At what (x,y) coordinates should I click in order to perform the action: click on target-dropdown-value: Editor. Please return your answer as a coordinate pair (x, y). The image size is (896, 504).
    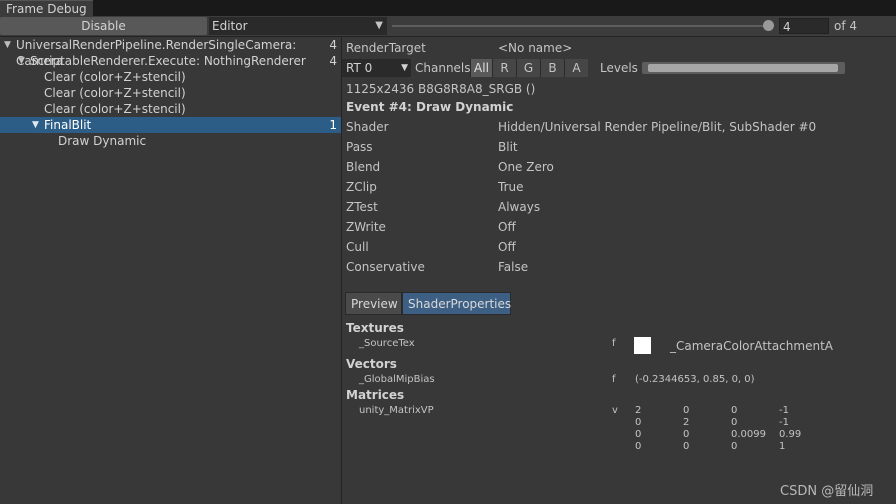
    Looking at the image, I should click on (230, 26).